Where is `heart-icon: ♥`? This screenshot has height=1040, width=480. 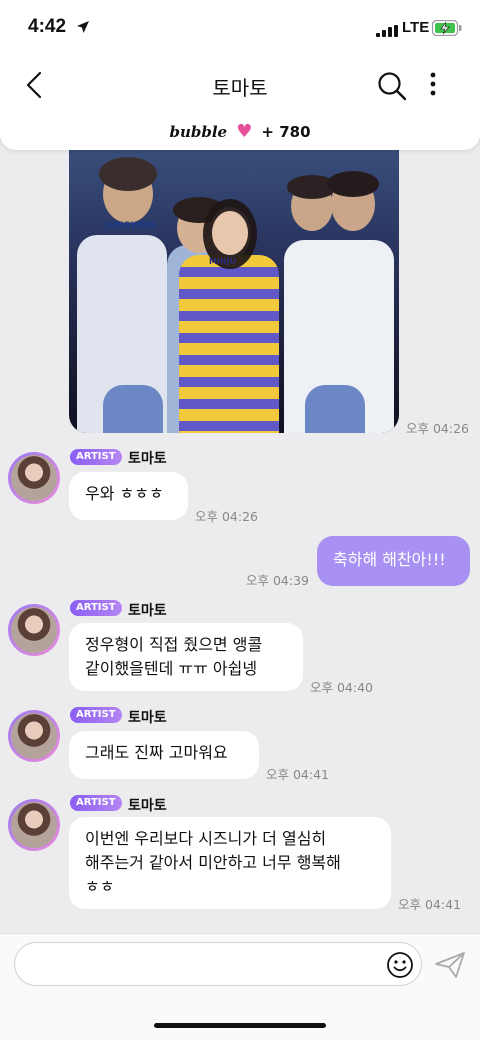
heart-icon: ♥ is located at coordinates (244, 131).